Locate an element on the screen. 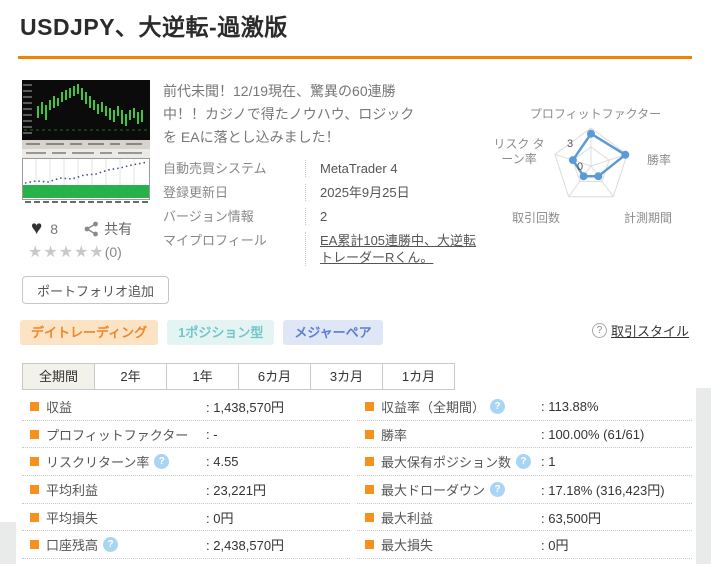 This screenshot has width=711, height=564. stat-label: 収益 is located at coordinates (59, 407).